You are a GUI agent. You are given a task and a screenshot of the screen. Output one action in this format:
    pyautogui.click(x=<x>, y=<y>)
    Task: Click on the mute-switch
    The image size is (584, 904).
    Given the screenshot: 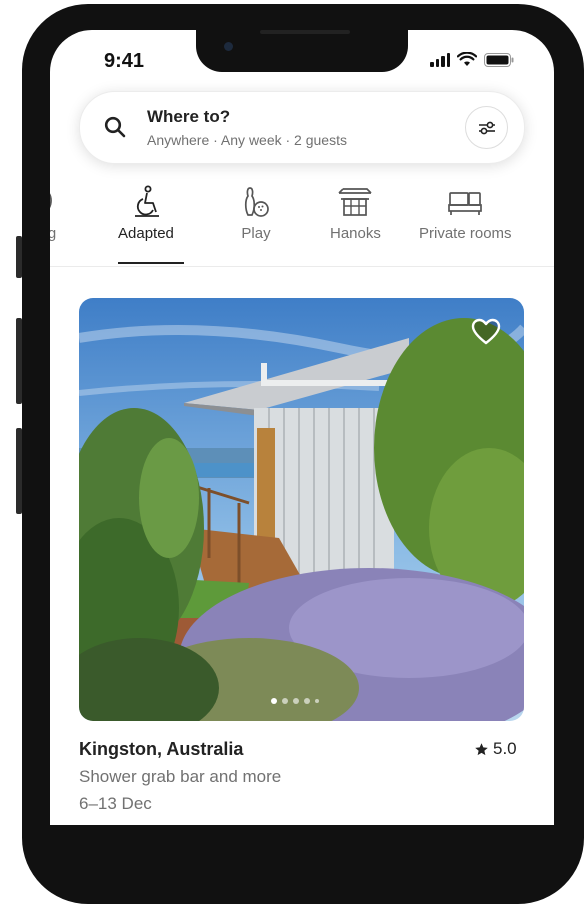 What is the action you would take?
    pyautogui.click(x=19, y=257)
    